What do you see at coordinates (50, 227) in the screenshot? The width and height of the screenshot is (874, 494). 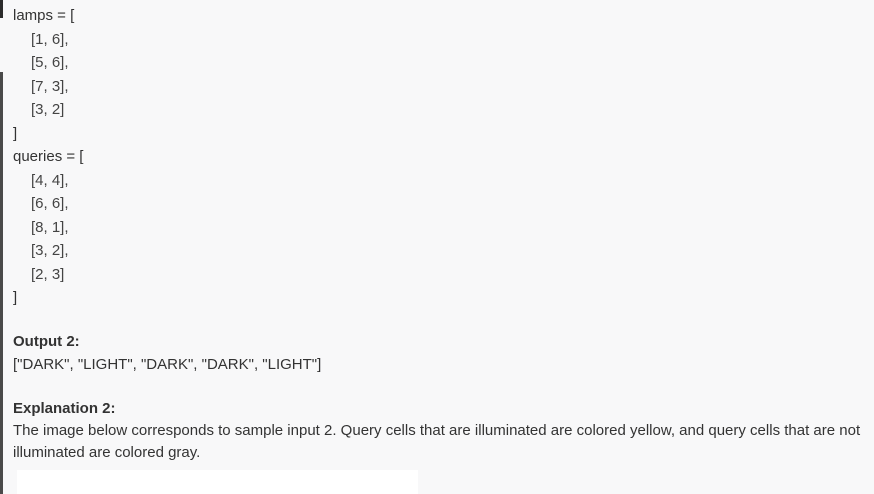 I see `query-entry: [8, 1],` at bounding box center [50, 227].